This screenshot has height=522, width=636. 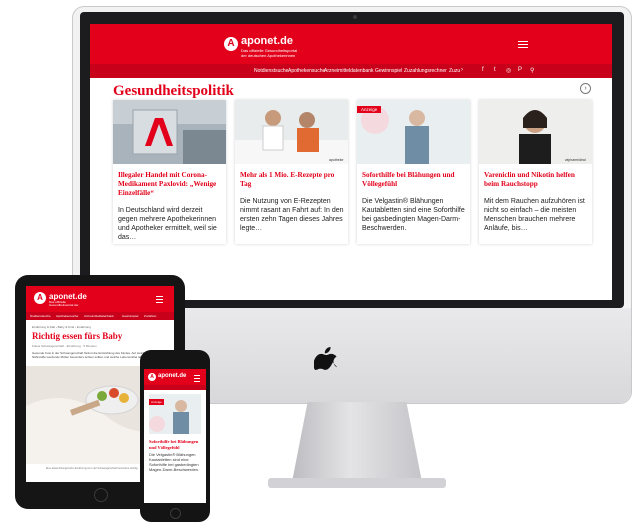 What do you see at coordinates (454, 71) in the screenshot?
I see `nav-item-zuzu: Zuzu` at bounding box center [454, 71].